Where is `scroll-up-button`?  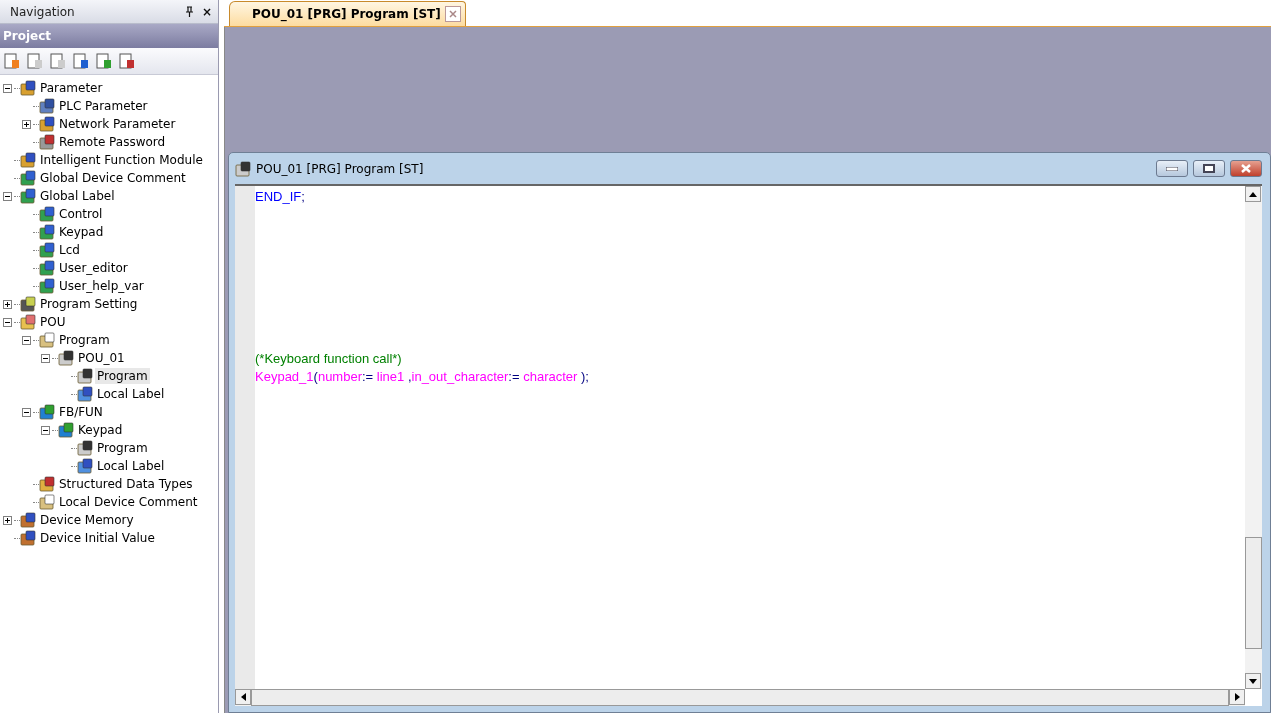 scroll-up-button is located at coordinates (1253, 194).